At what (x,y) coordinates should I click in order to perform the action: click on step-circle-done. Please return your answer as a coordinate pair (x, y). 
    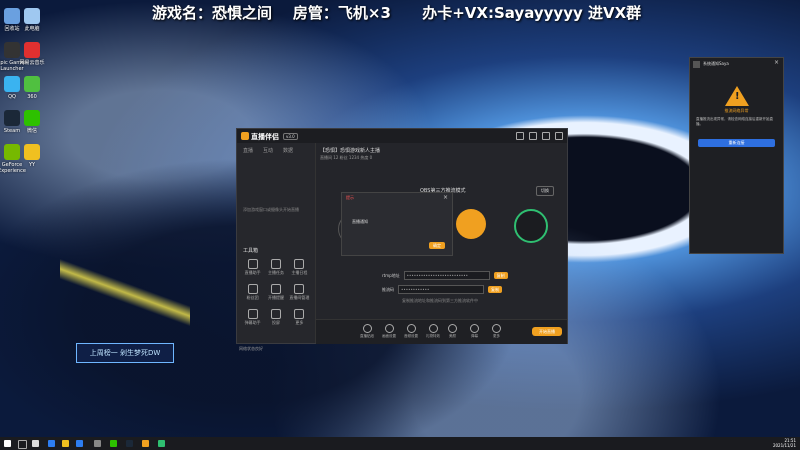
    Looking at the image, I should click on (531, 226).